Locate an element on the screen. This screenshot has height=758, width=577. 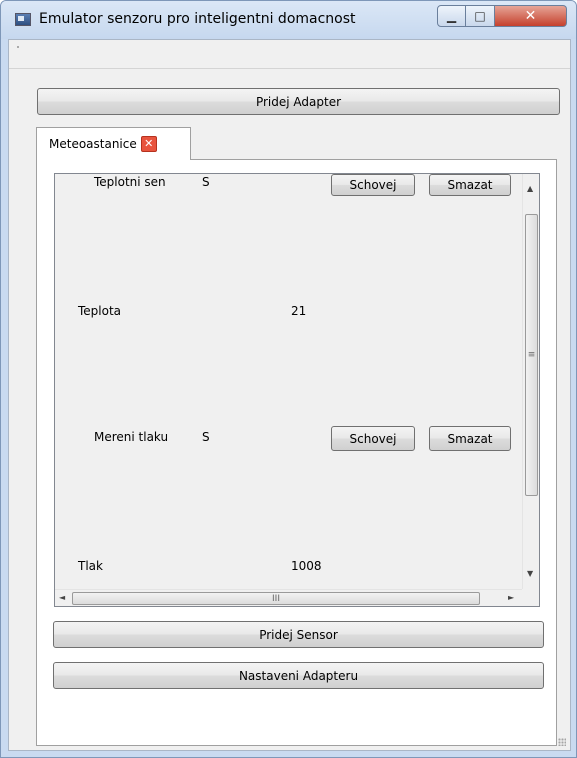
minimize-button: ▁ is located at coordinates (451, 16).